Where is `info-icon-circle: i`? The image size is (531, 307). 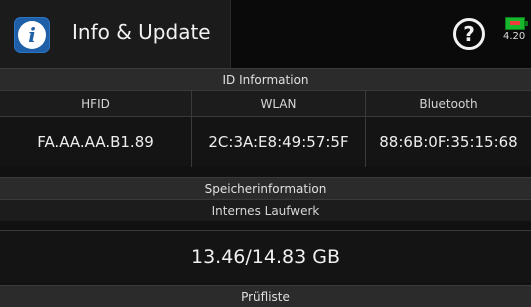 info-icon-circle: i is located at coordinates (32, 35).